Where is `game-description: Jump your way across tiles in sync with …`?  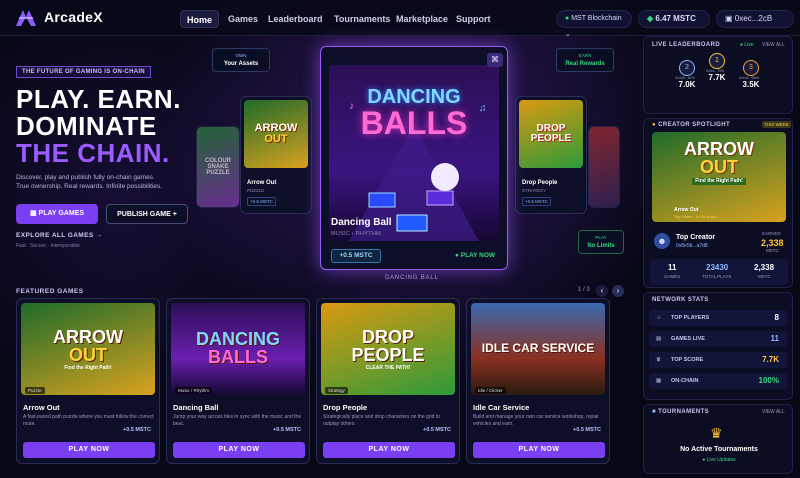 game-description: Jump your way across tiles in sync with … is located at coordinates (237, 420).